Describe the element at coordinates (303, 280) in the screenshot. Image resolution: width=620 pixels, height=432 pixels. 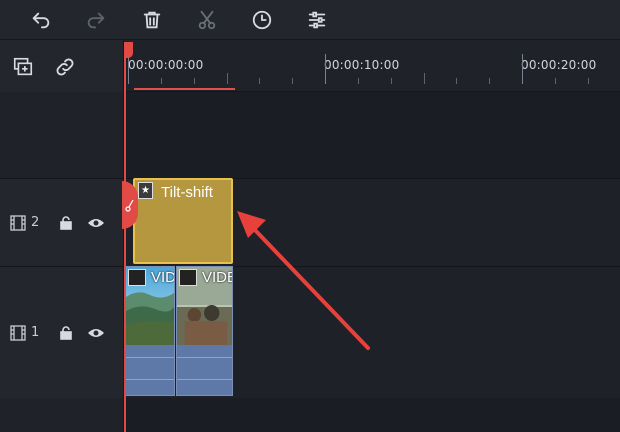
I see `annotation-arrow` at that location.